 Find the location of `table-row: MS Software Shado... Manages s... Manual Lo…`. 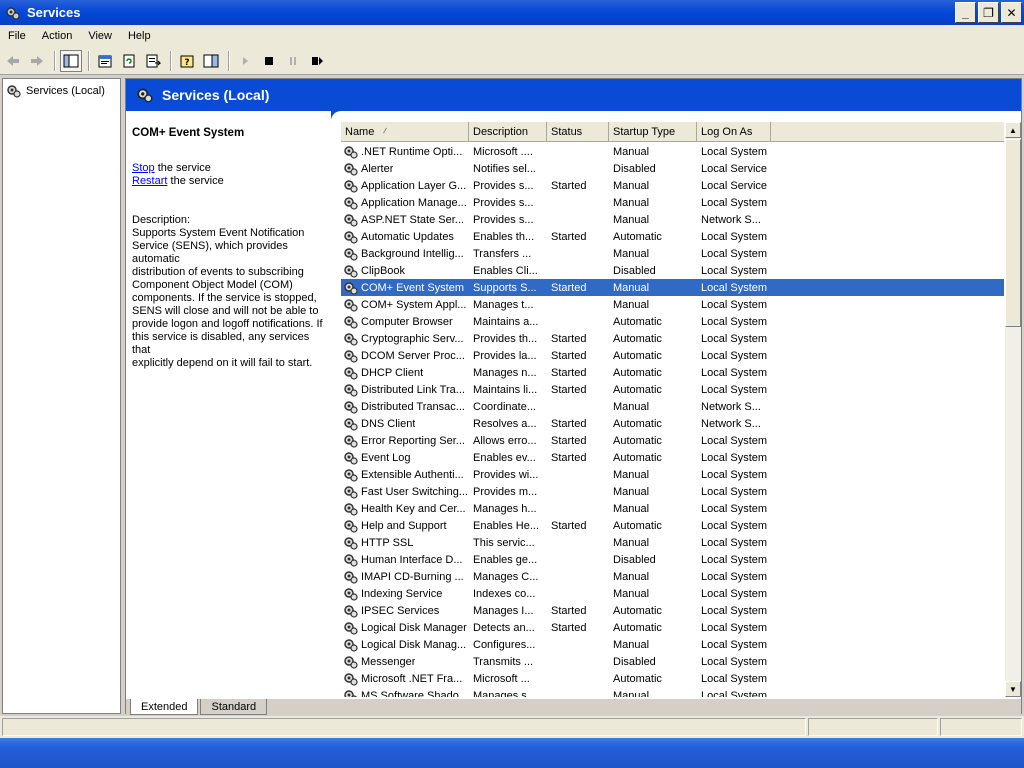

table-row: MS Software Shado... Manages s... Manual Lo… is located at coordinates (672, 692).